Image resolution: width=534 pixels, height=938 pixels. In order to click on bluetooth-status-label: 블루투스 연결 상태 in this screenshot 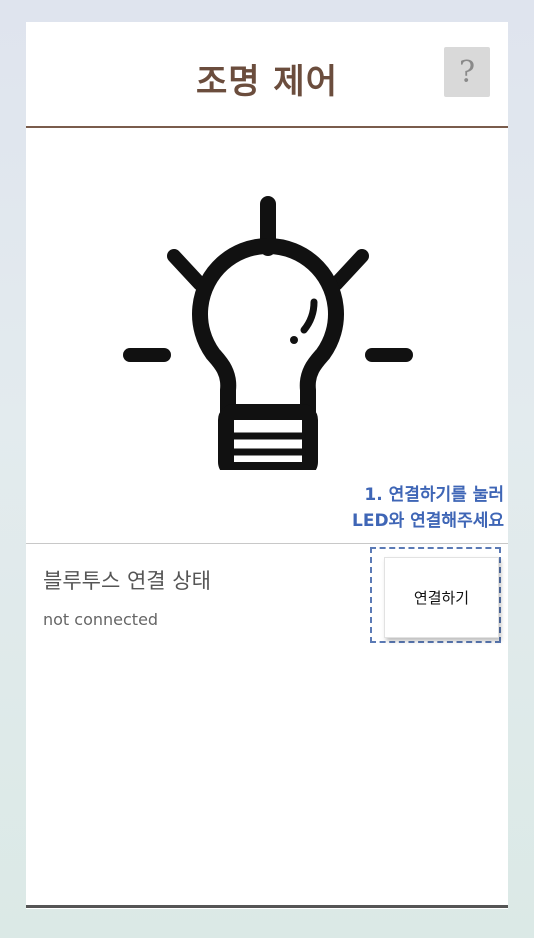, I will do `click(127, 581)`.